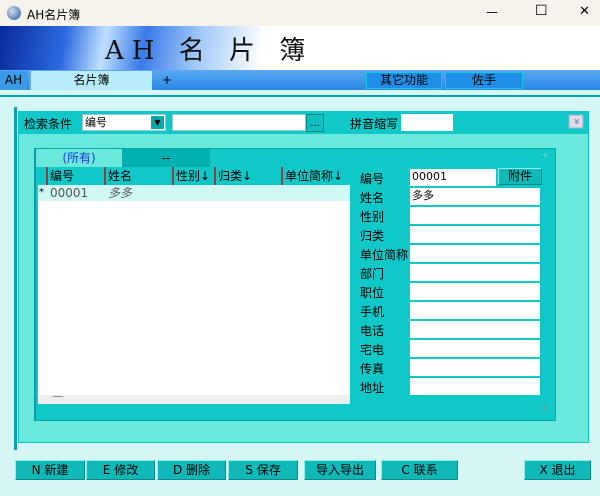 The image size is (600, 496). I want to click on pinyin-label: 拼音缩写, so click(374, 124).